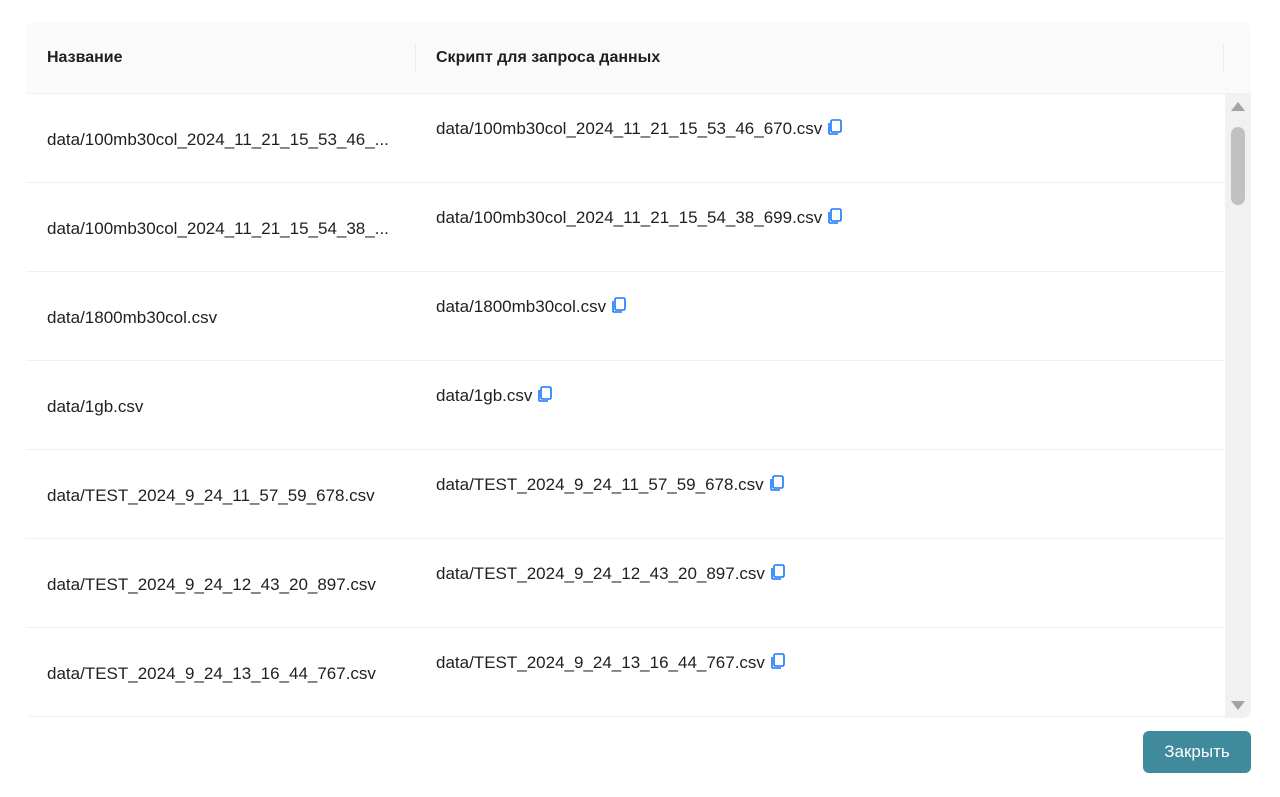 This screenshot has width=1280, height=797. I want to click on script-text: data/TEST_2024_9_24_11_57_59_678.csv, so click(600, 484).